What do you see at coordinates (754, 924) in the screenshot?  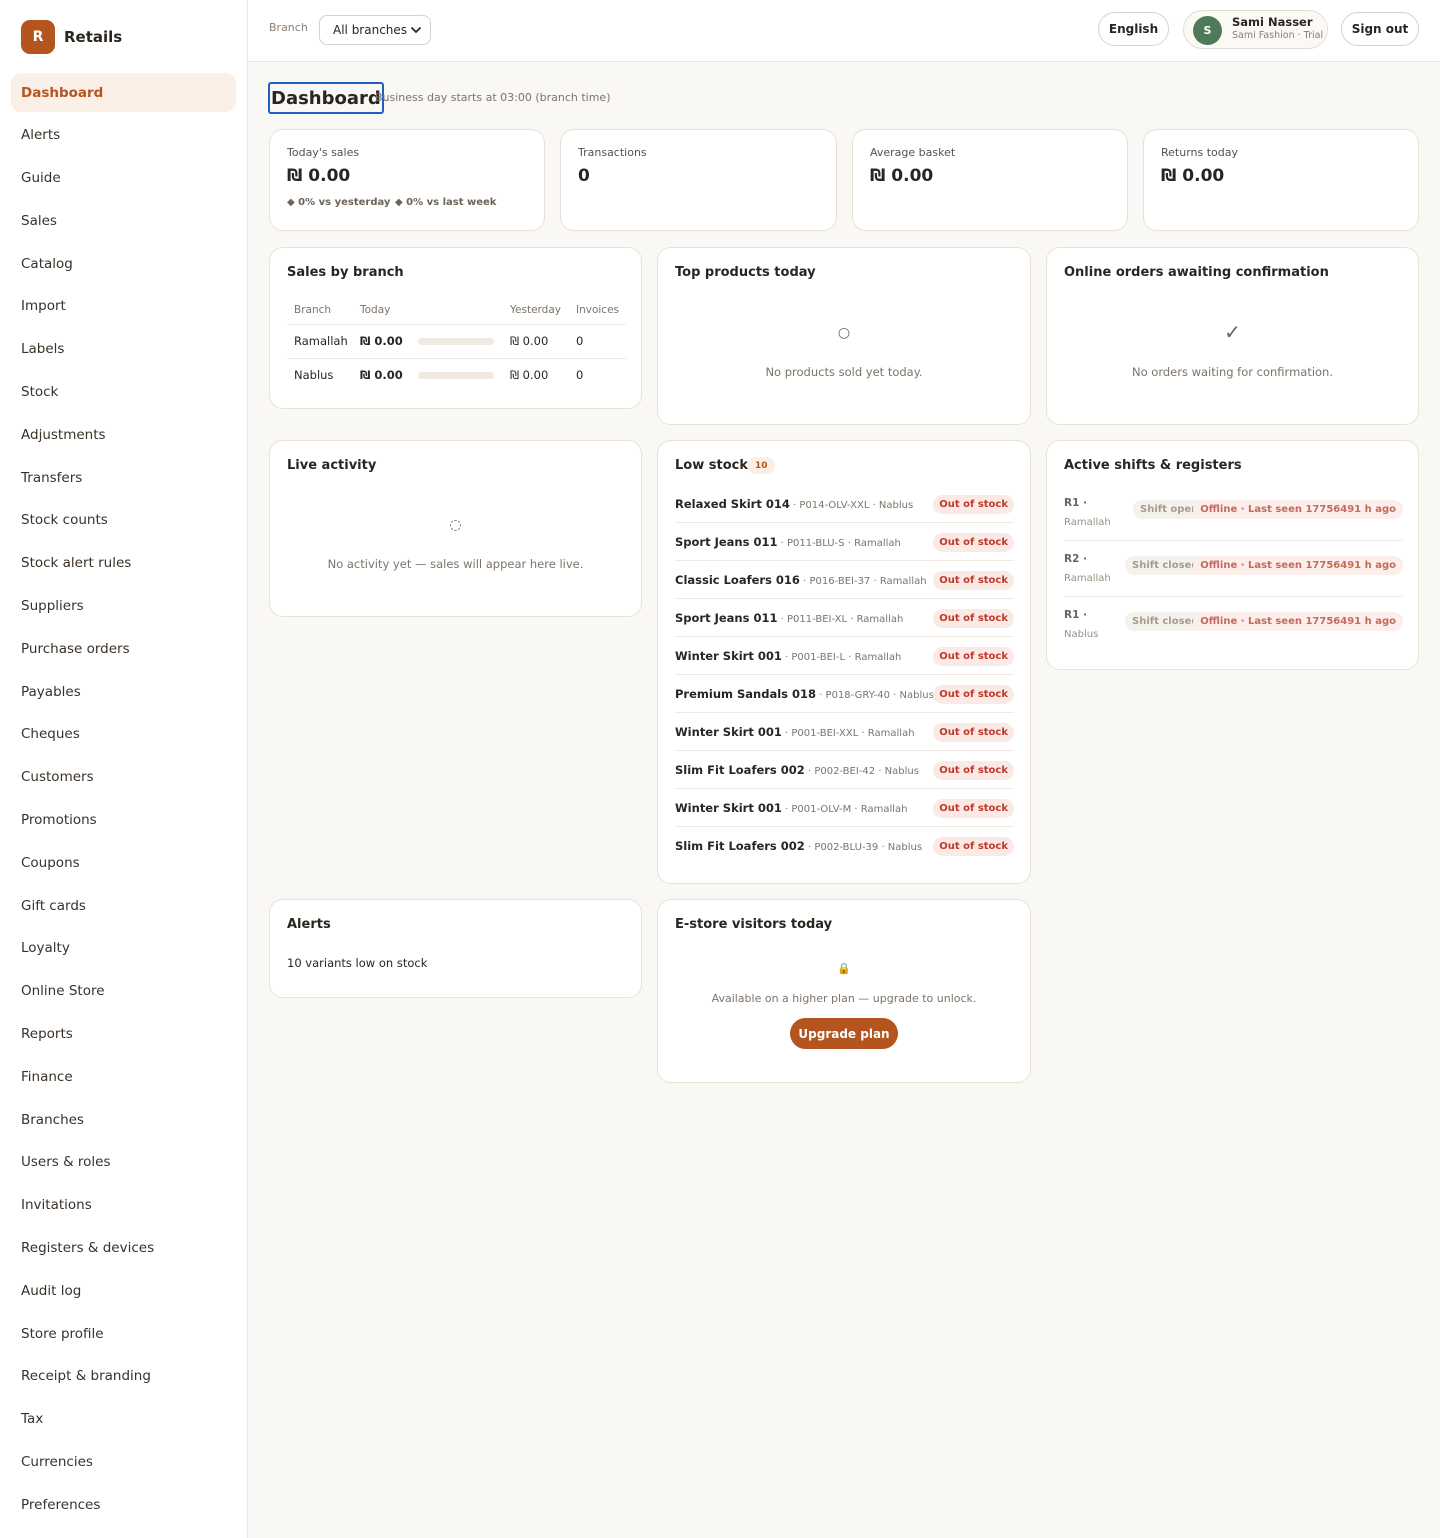 I see `card-title: E-store visitors today` at bounding box center [754, 924].